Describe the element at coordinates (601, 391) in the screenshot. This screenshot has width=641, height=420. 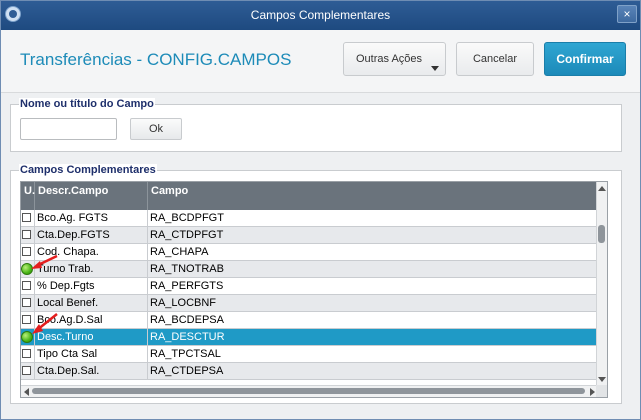
I see `scrollbar-corner` at that location.